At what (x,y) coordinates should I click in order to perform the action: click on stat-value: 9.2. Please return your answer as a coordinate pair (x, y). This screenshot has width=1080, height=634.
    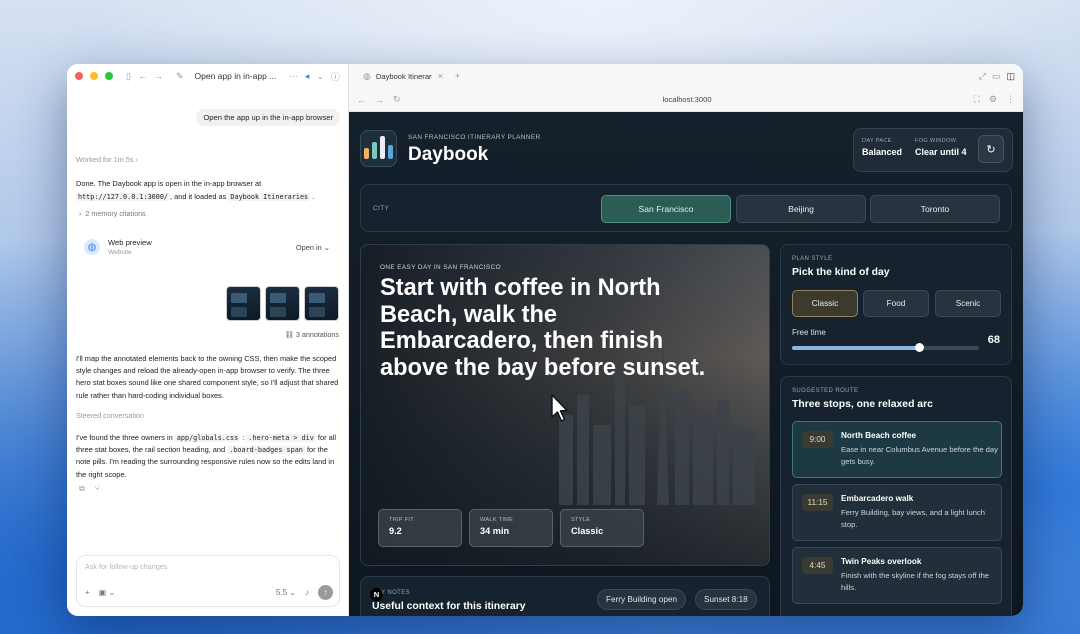
    Looking at the image, I should click on (395, 531).